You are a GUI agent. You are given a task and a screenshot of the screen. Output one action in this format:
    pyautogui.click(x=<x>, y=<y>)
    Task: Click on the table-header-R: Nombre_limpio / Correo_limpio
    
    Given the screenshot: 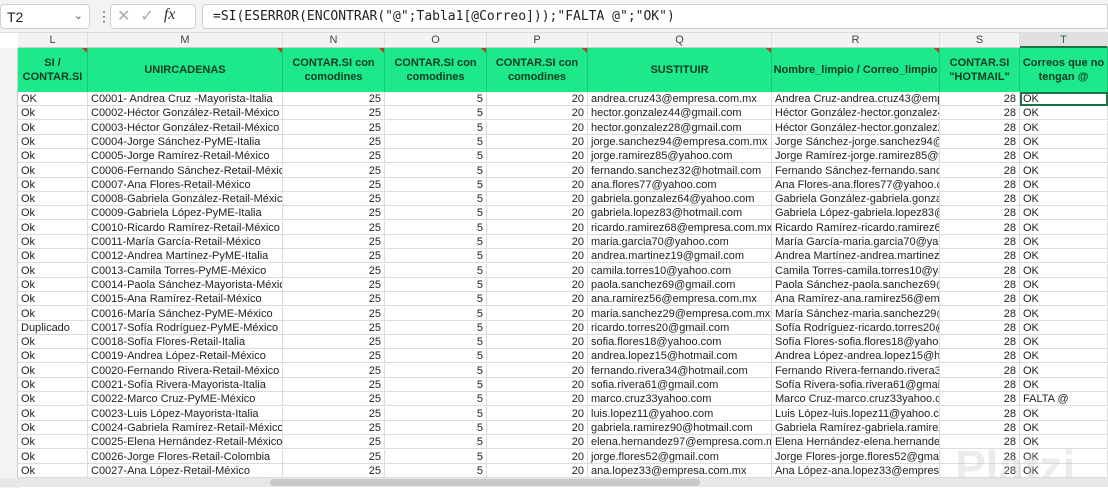 What is the action you would take?
    pyautogui.click(x=856, y=70)
    